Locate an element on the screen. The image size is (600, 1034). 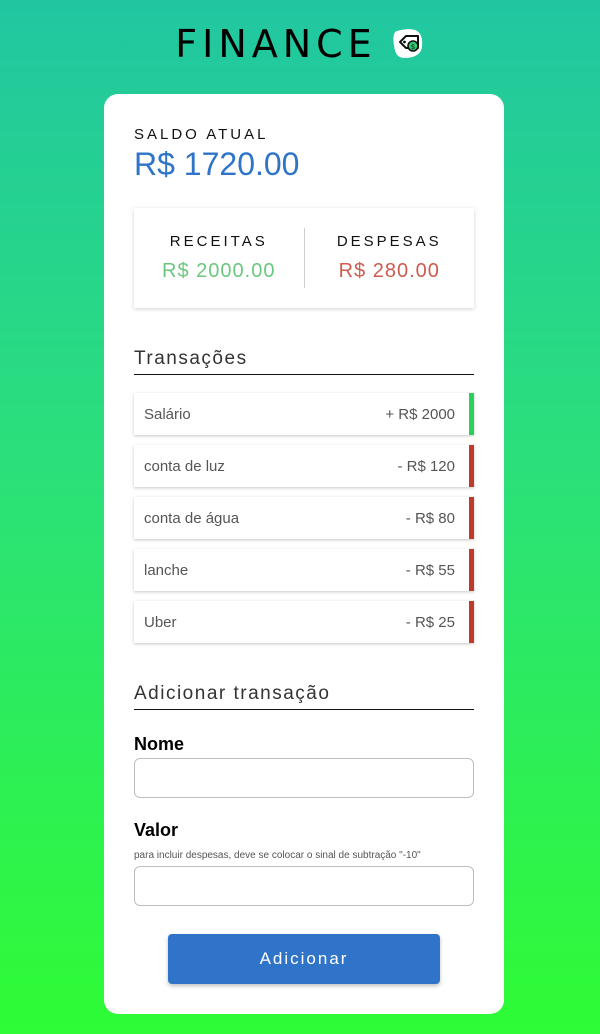
transaction-amount: + R$ 2000 is located at coordinates (420, 414).